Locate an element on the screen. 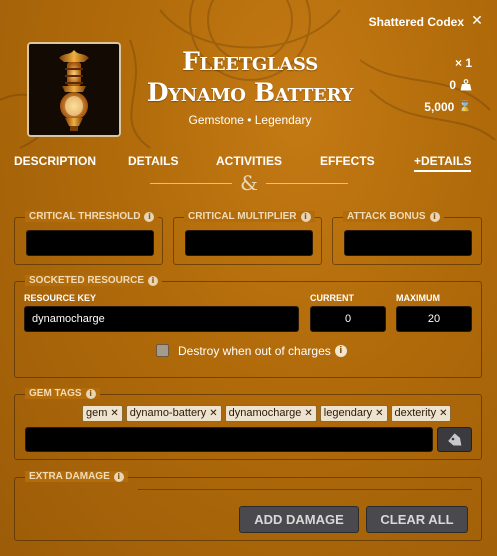 This screenshot has height=556, width=497. price: 5,000 ⌛ is located at coordinates (448, 107).